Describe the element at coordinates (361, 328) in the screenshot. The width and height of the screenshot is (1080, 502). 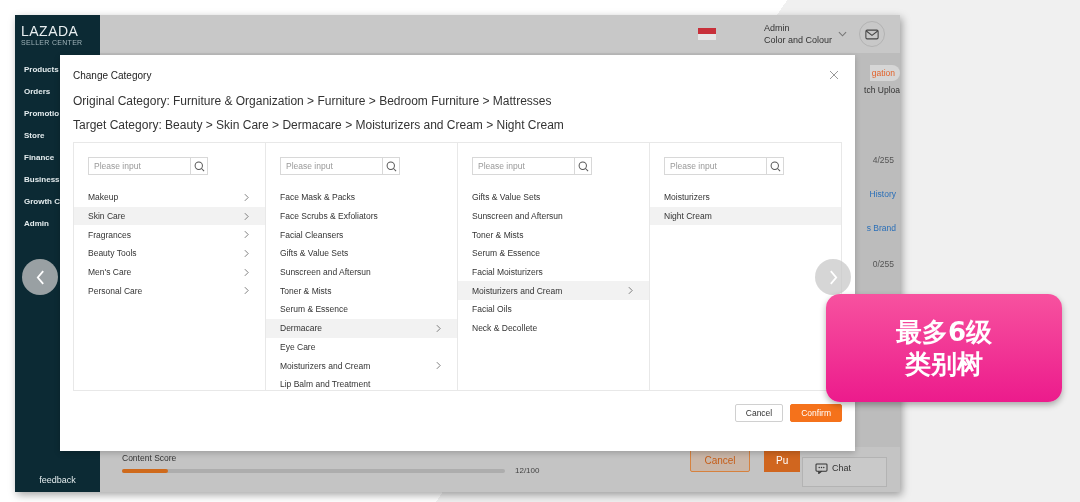
I see `category-item: Dermacare` at that location.